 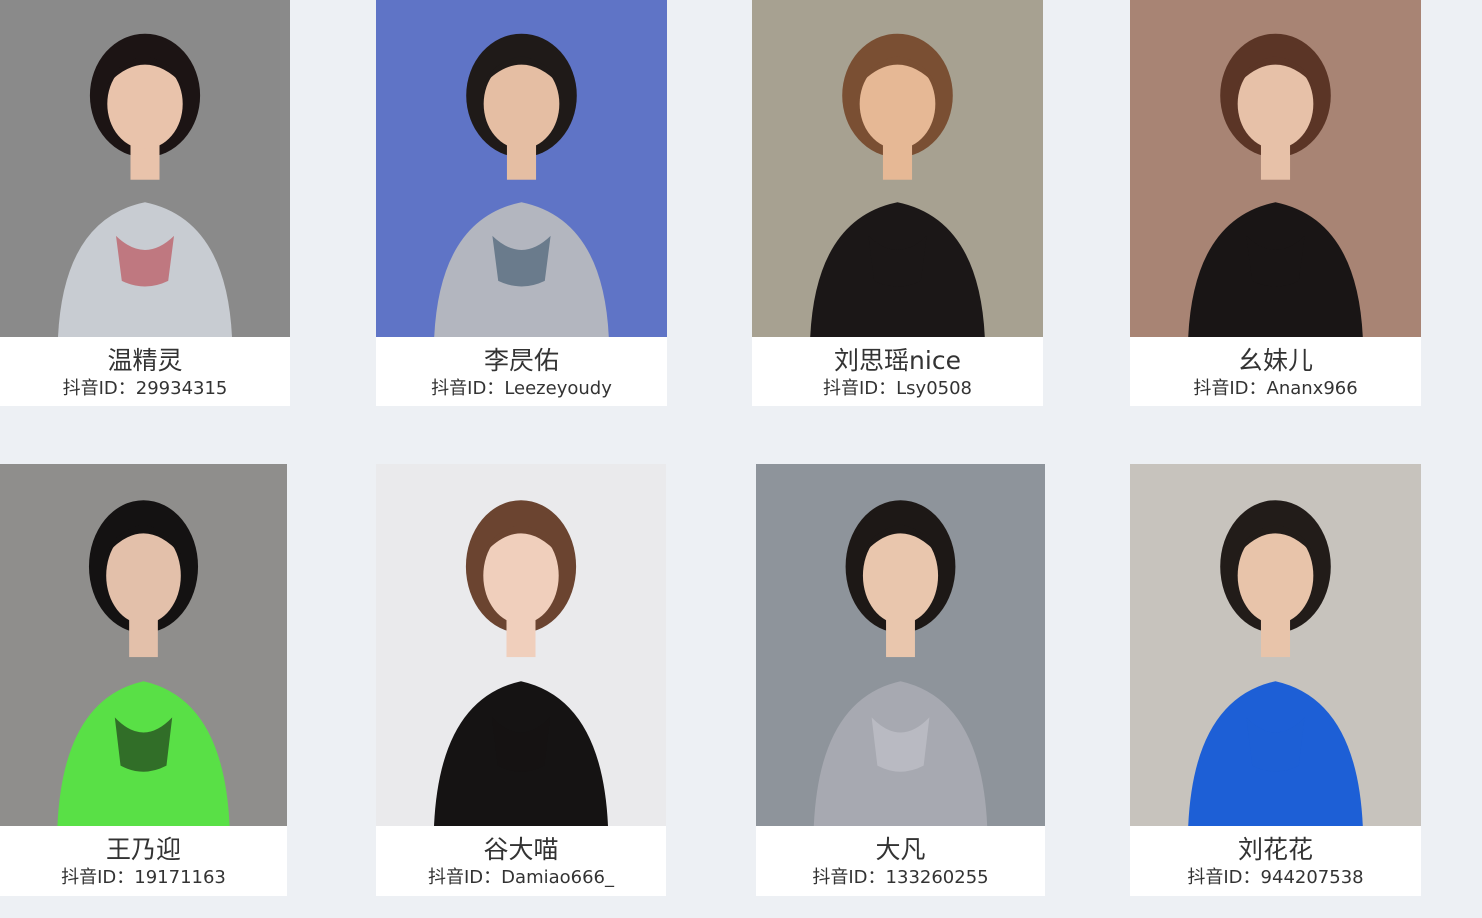 I want to click on douyin-id-value: Damiao666_, so click(x=557, y=877).